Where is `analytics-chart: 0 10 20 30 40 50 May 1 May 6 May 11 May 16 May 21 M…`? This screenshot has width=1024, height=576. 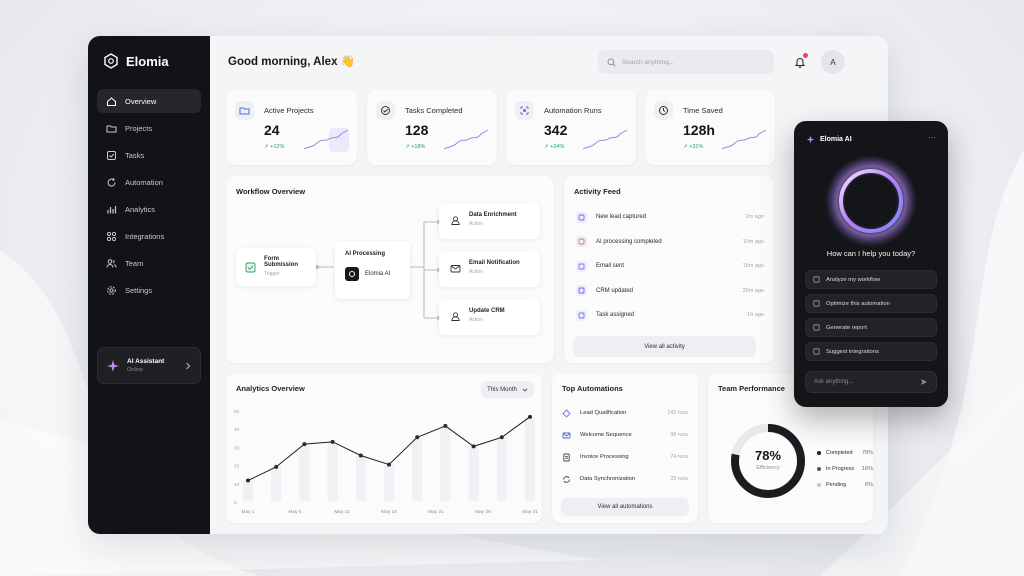 analytics-chart: 0 10 20 30 40 50 May 1 May 6 May 11 May 16 May 21 M… is located at coordinates (386, 462).